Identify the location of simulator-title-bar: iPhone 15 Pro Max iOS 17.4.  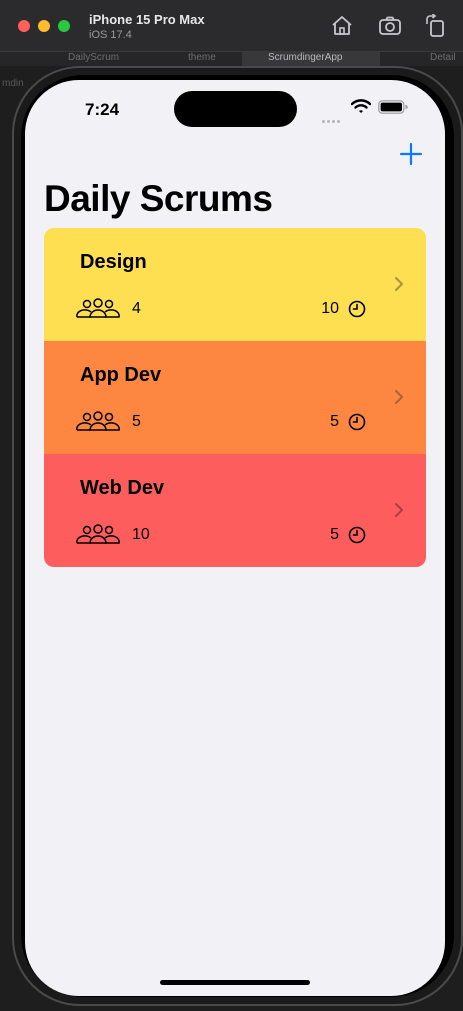
(231, 26).